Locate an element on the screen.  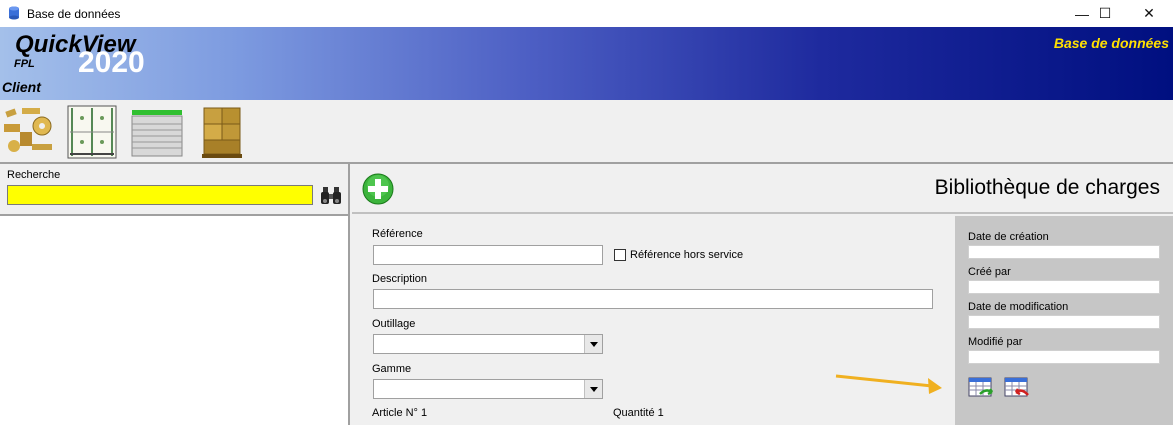
quantity-label: Quantité 1 is located at coordinates (638, 413).